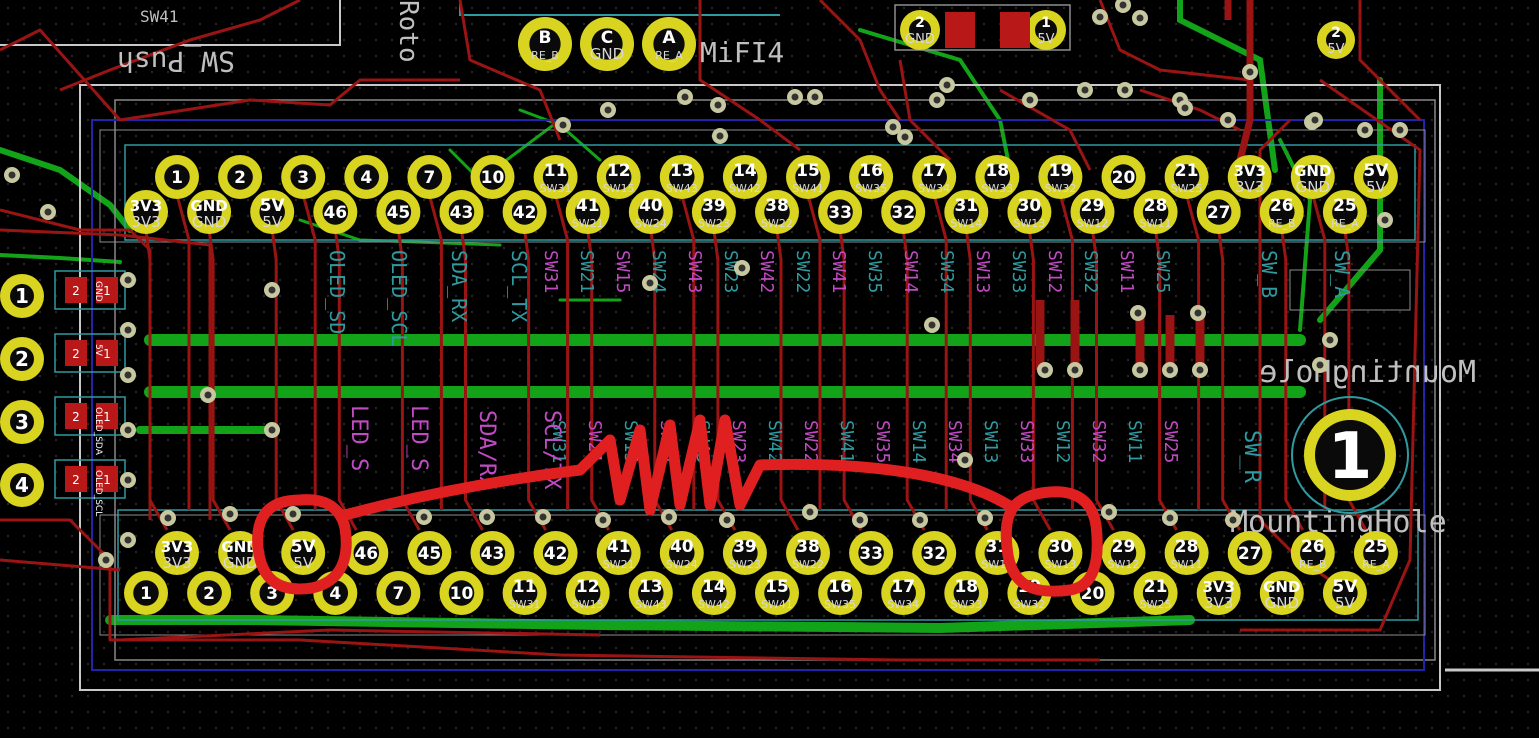 This screenshot has height=738, width=1539. I want to click on header-top-a-pad-7-number: 12, so click(619, 171).